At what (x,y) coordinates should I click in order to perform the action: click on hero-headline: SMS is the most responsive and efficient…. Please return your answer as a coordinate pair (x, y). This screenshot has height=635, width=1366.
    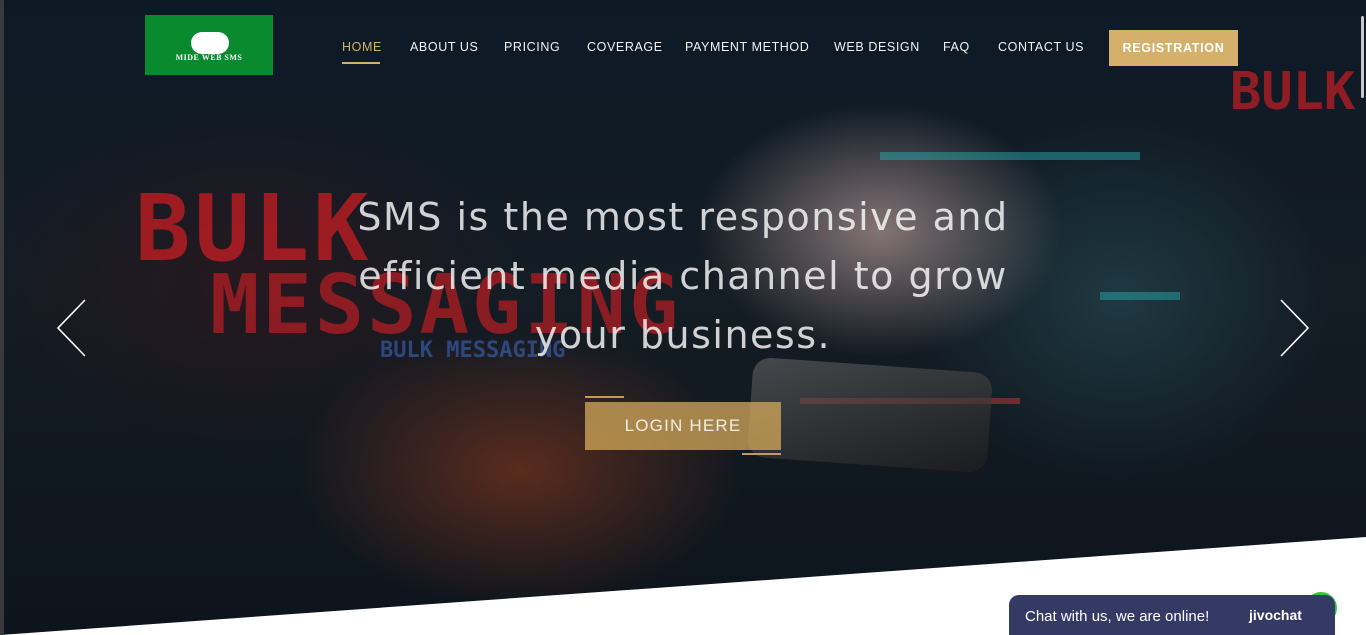
    Looking at the image, I should click on (683, 276).